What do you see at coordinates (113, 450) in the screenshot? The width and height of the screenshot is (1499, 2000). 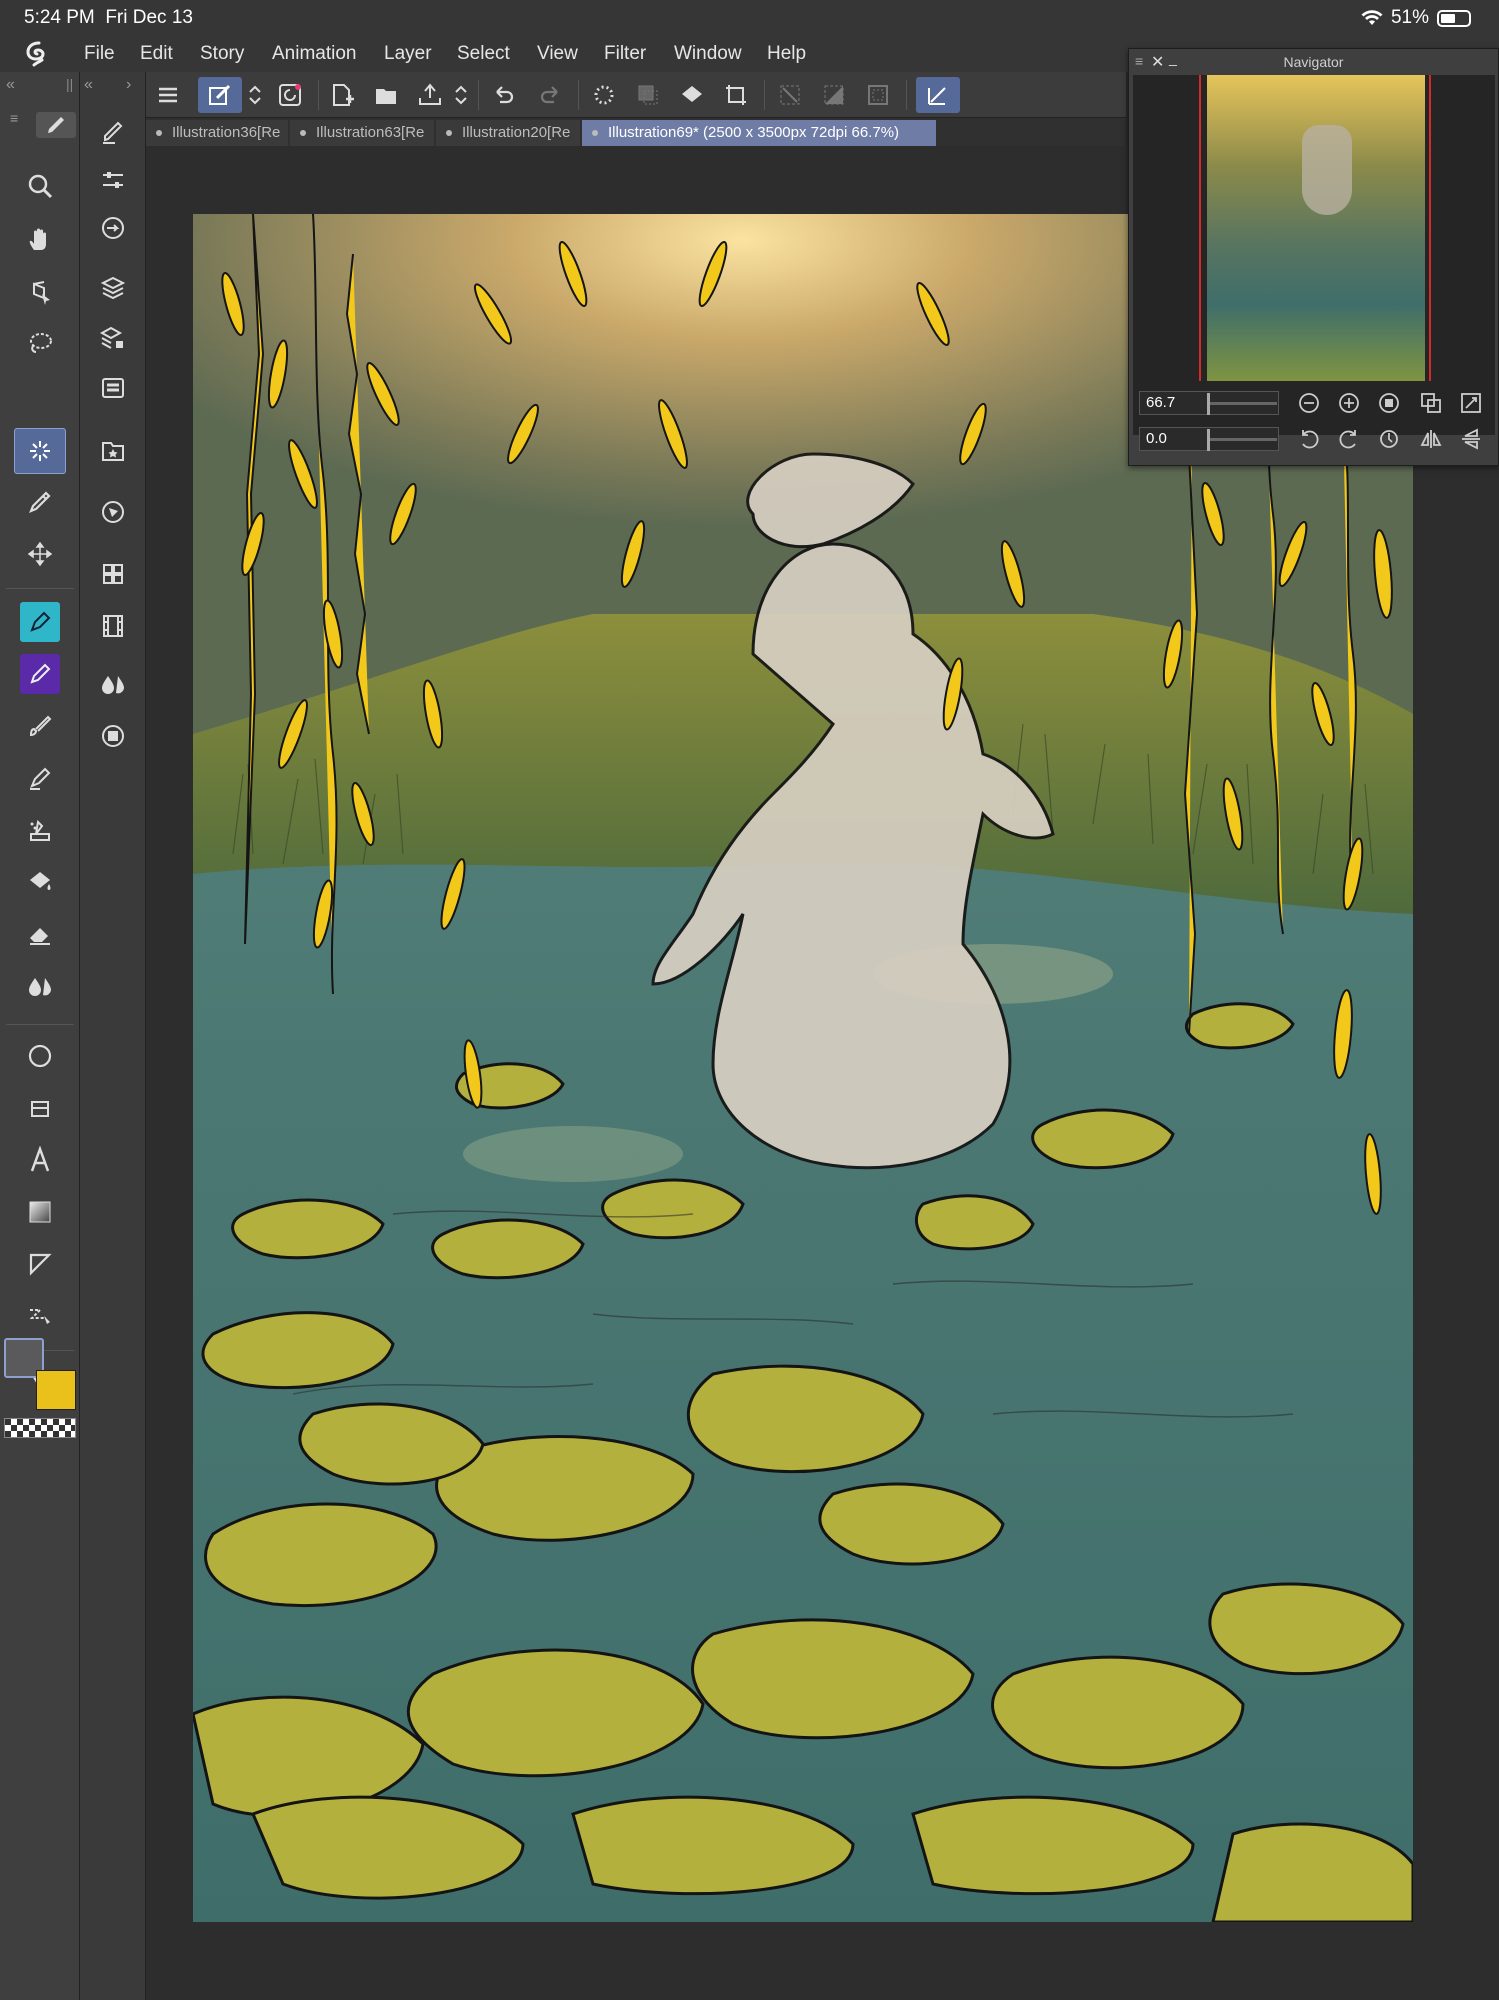 I see `material-icon` at bounding box center [113, 450].